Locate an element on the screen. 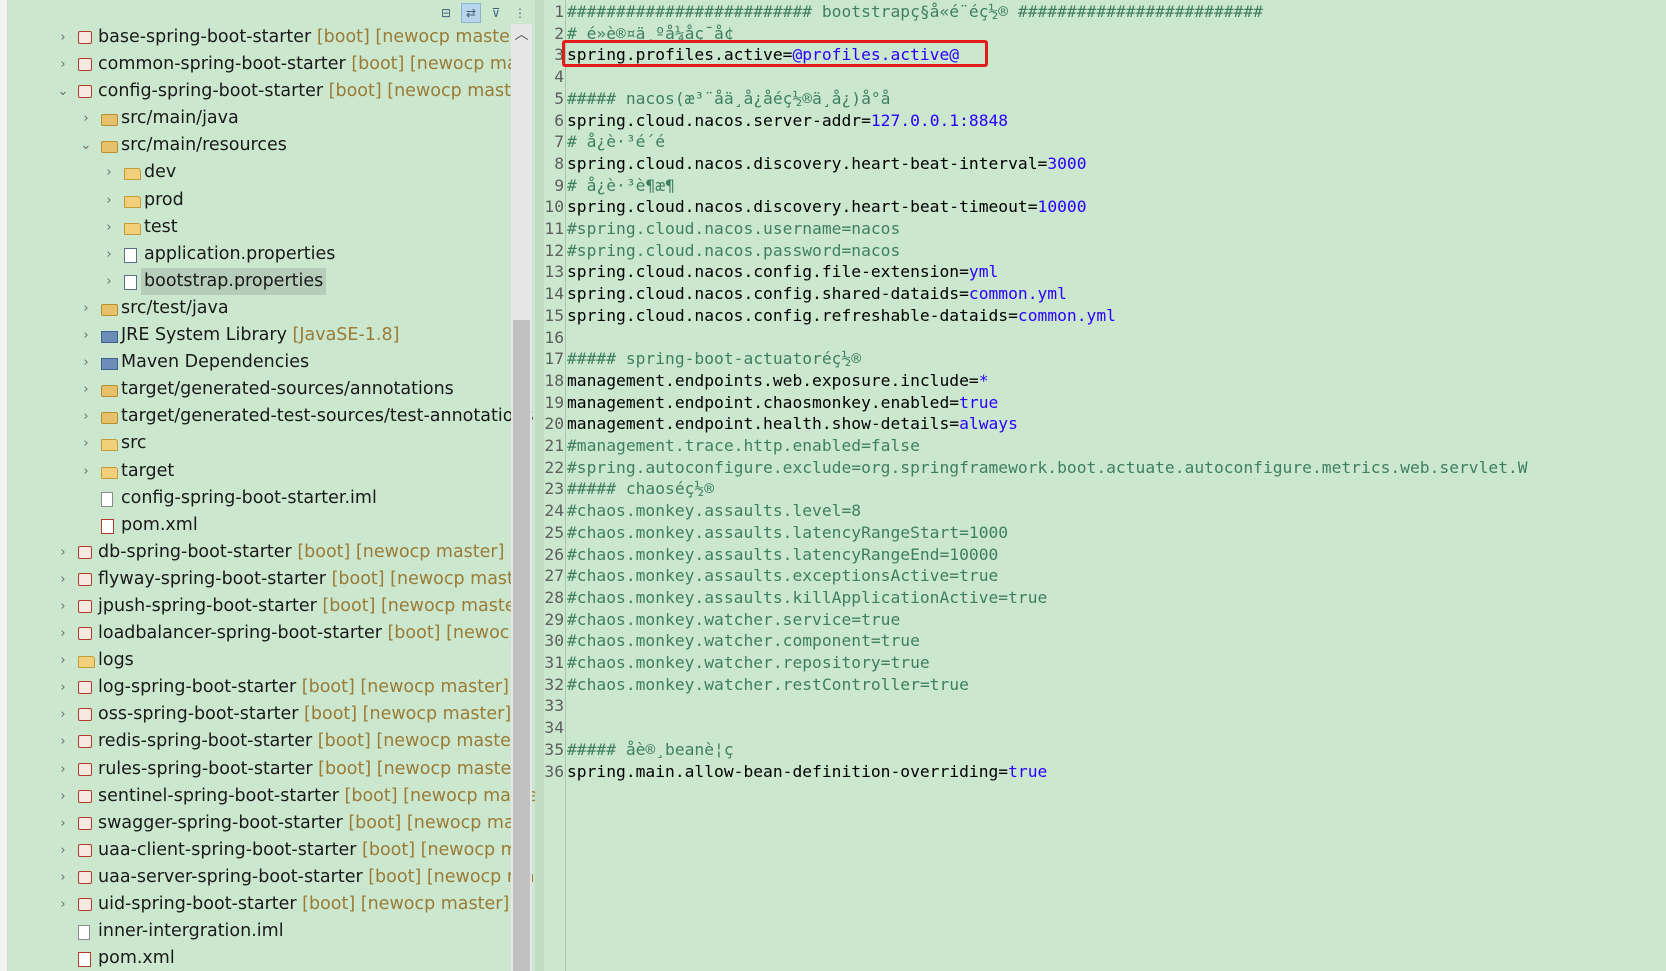 This screenshot has width=1666, height=971. line-number: 32 is located at coordinates (554, 684).